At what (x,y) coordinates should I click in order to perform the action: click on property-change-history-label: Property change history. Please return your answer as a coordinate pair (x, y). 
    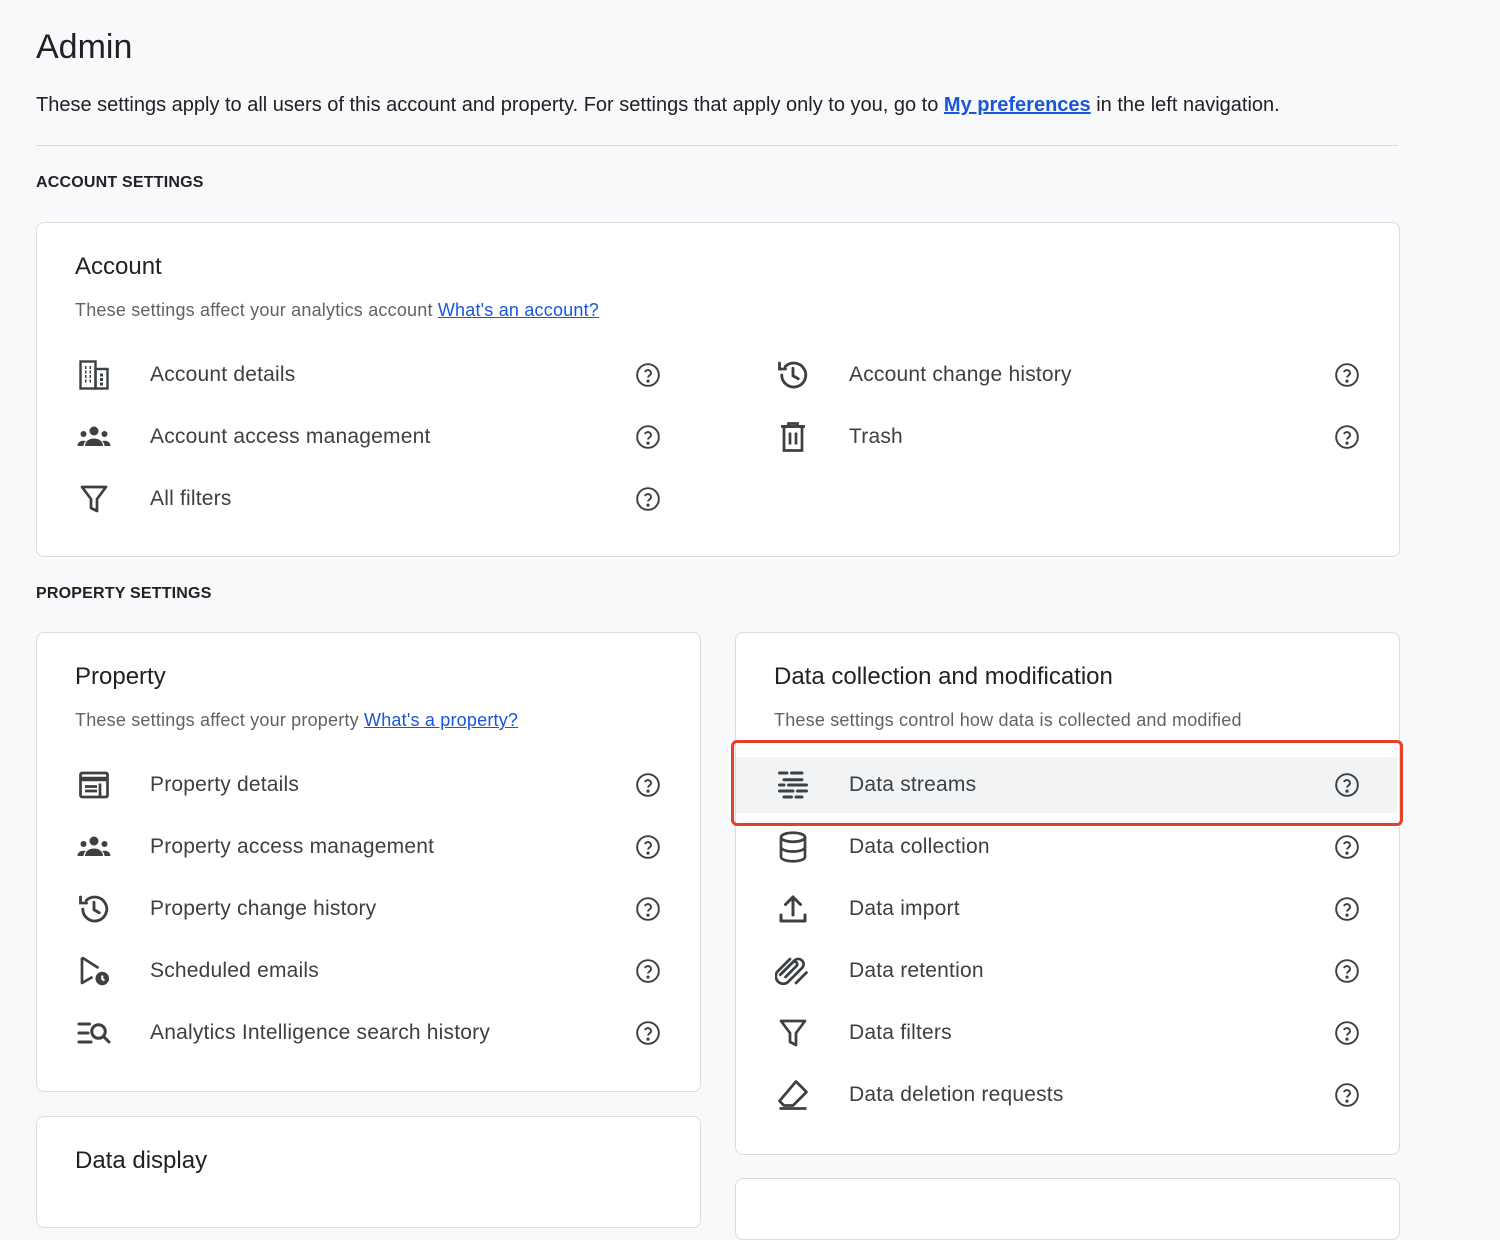
    Looking at the image, I should click on (263, 908).